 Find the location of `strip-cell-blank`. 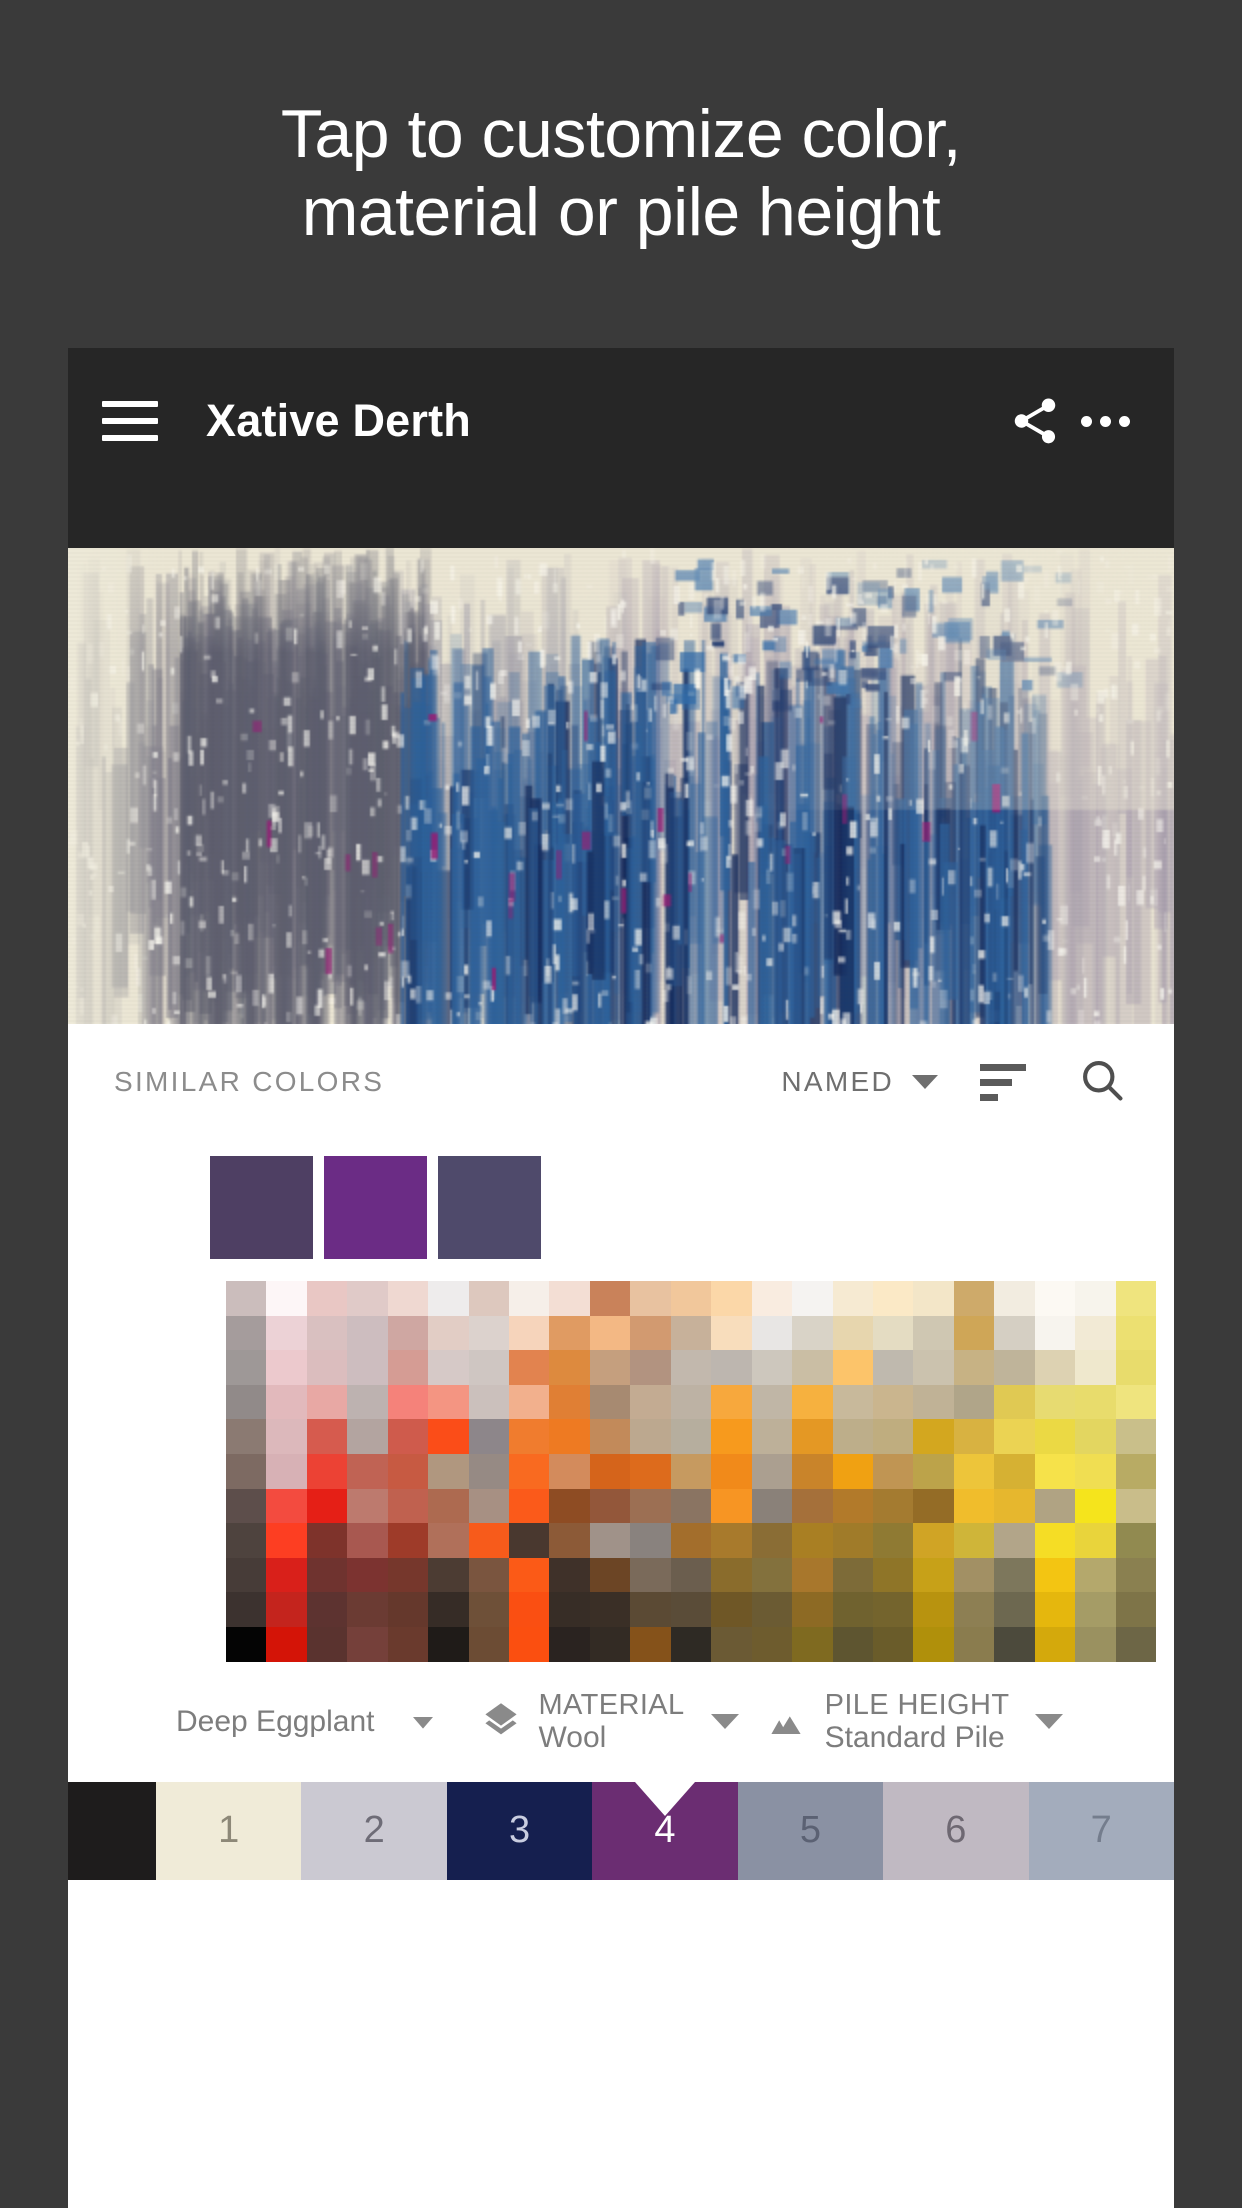

strip-cell-blank is located at coordinates (112, 1830).